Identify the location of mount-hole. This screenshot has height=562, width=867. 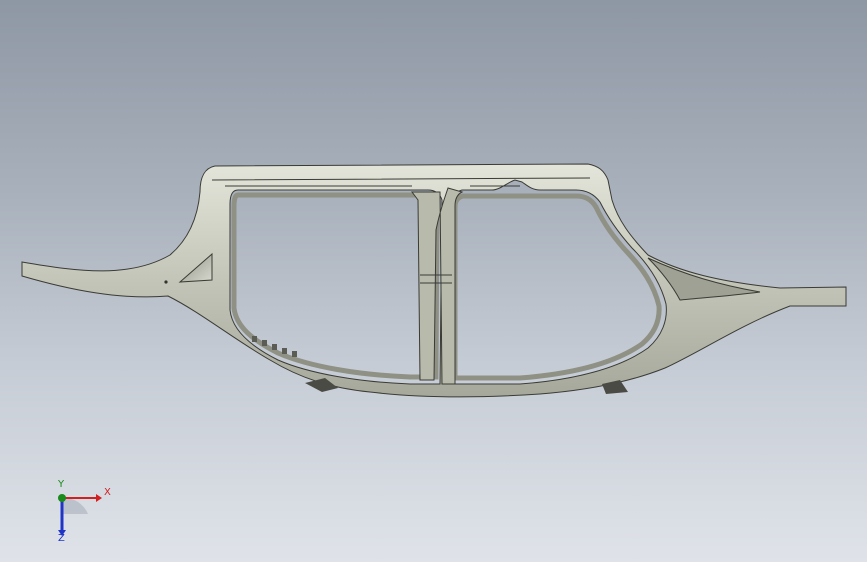
(166, 282).